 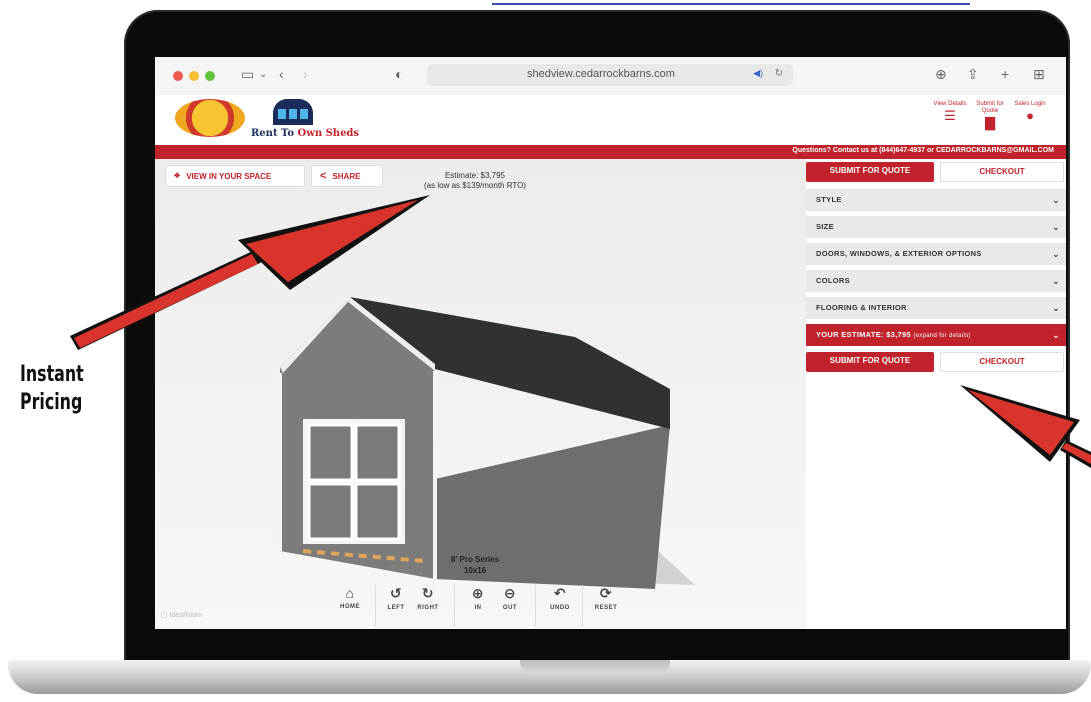 What do you see at coordinates (350, 593) in the screenshot?
I see `home-icon: ⌂` at bounding box center [350, 593].